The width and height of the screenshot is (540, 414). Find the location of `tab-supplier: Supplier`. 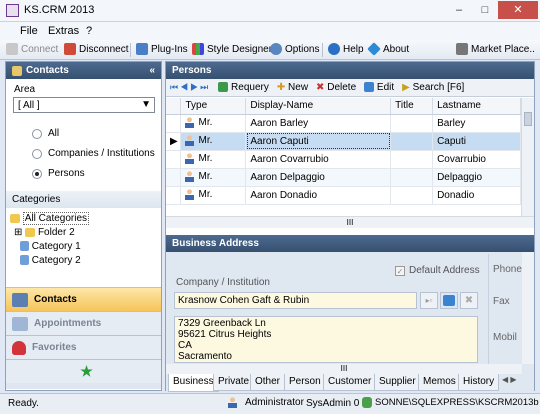

tab-supplier: Supplier is located at coordinates (397, 382).